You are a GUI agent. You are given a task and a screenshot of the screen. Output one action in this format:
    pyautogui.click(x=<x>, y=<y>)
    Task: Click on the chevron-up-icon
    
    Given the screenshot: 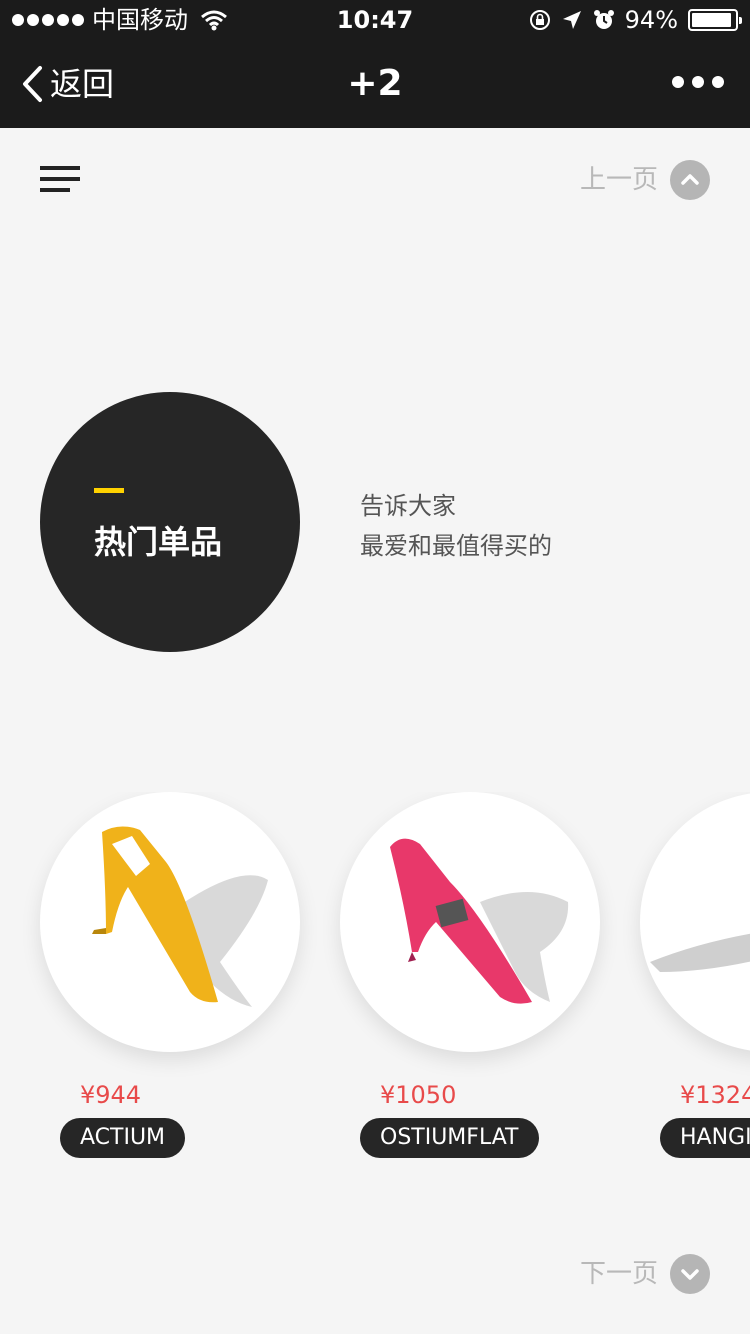 What is the action you would take?
    pyautogui.click(x=690, y=180)
    